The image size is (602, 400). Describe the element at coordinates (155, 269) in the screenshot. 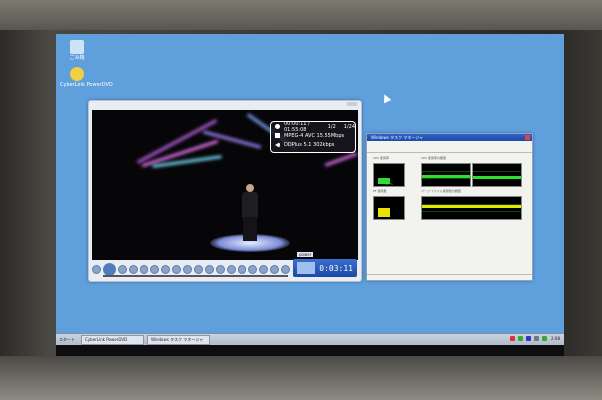

I see `rewind-button` at that location.